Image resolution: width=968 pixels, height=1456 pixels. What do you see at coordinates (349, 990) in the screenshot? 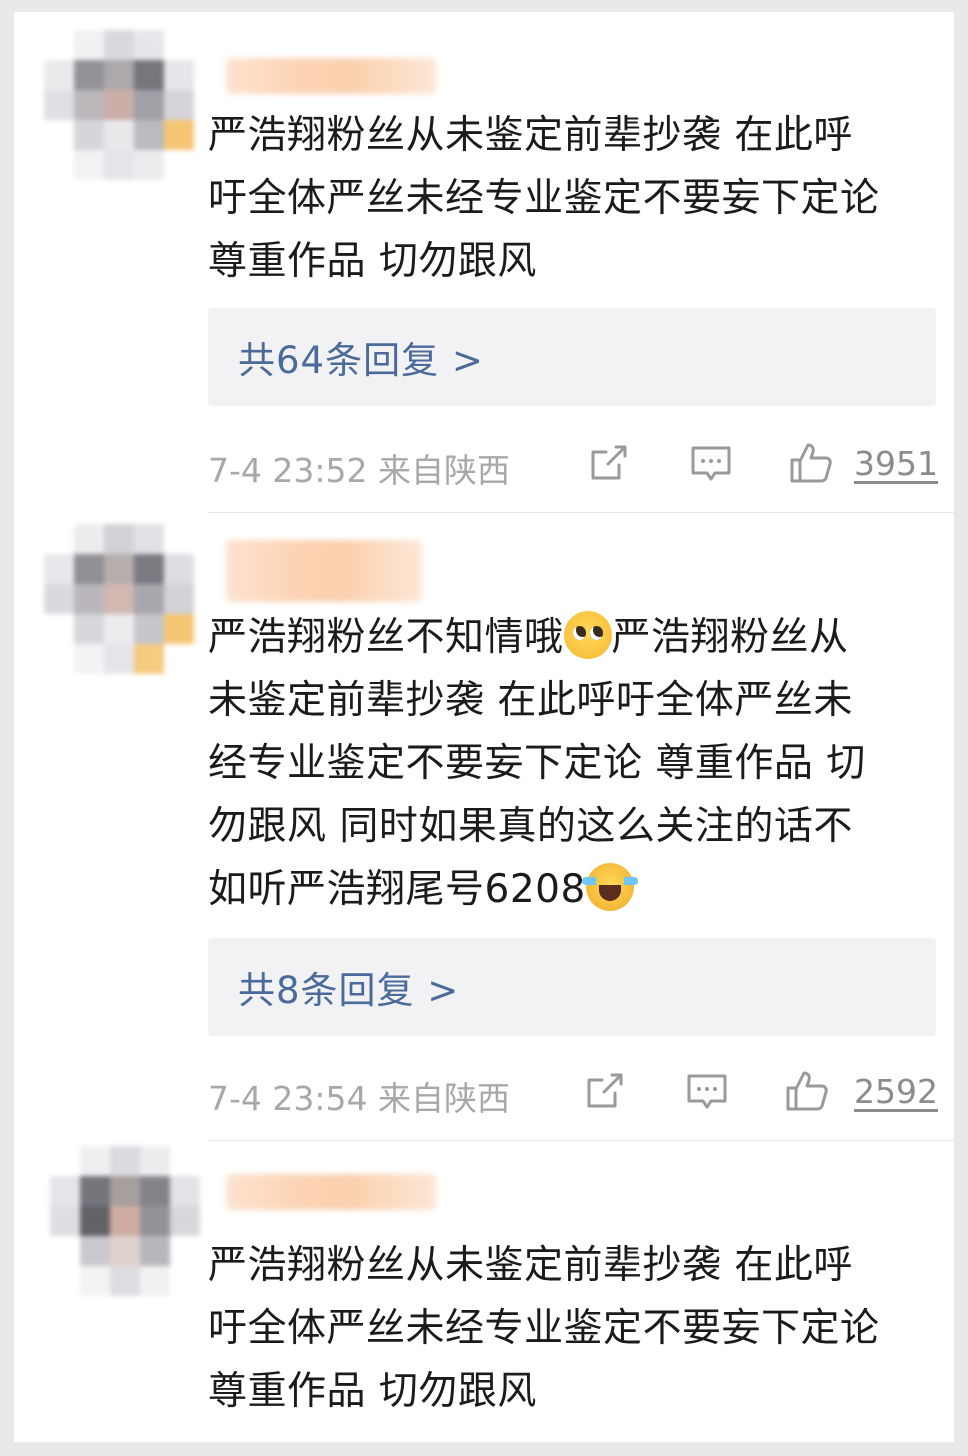
I see `replies-count-label: 共8条回复 >` at bounding box center [349, 990].